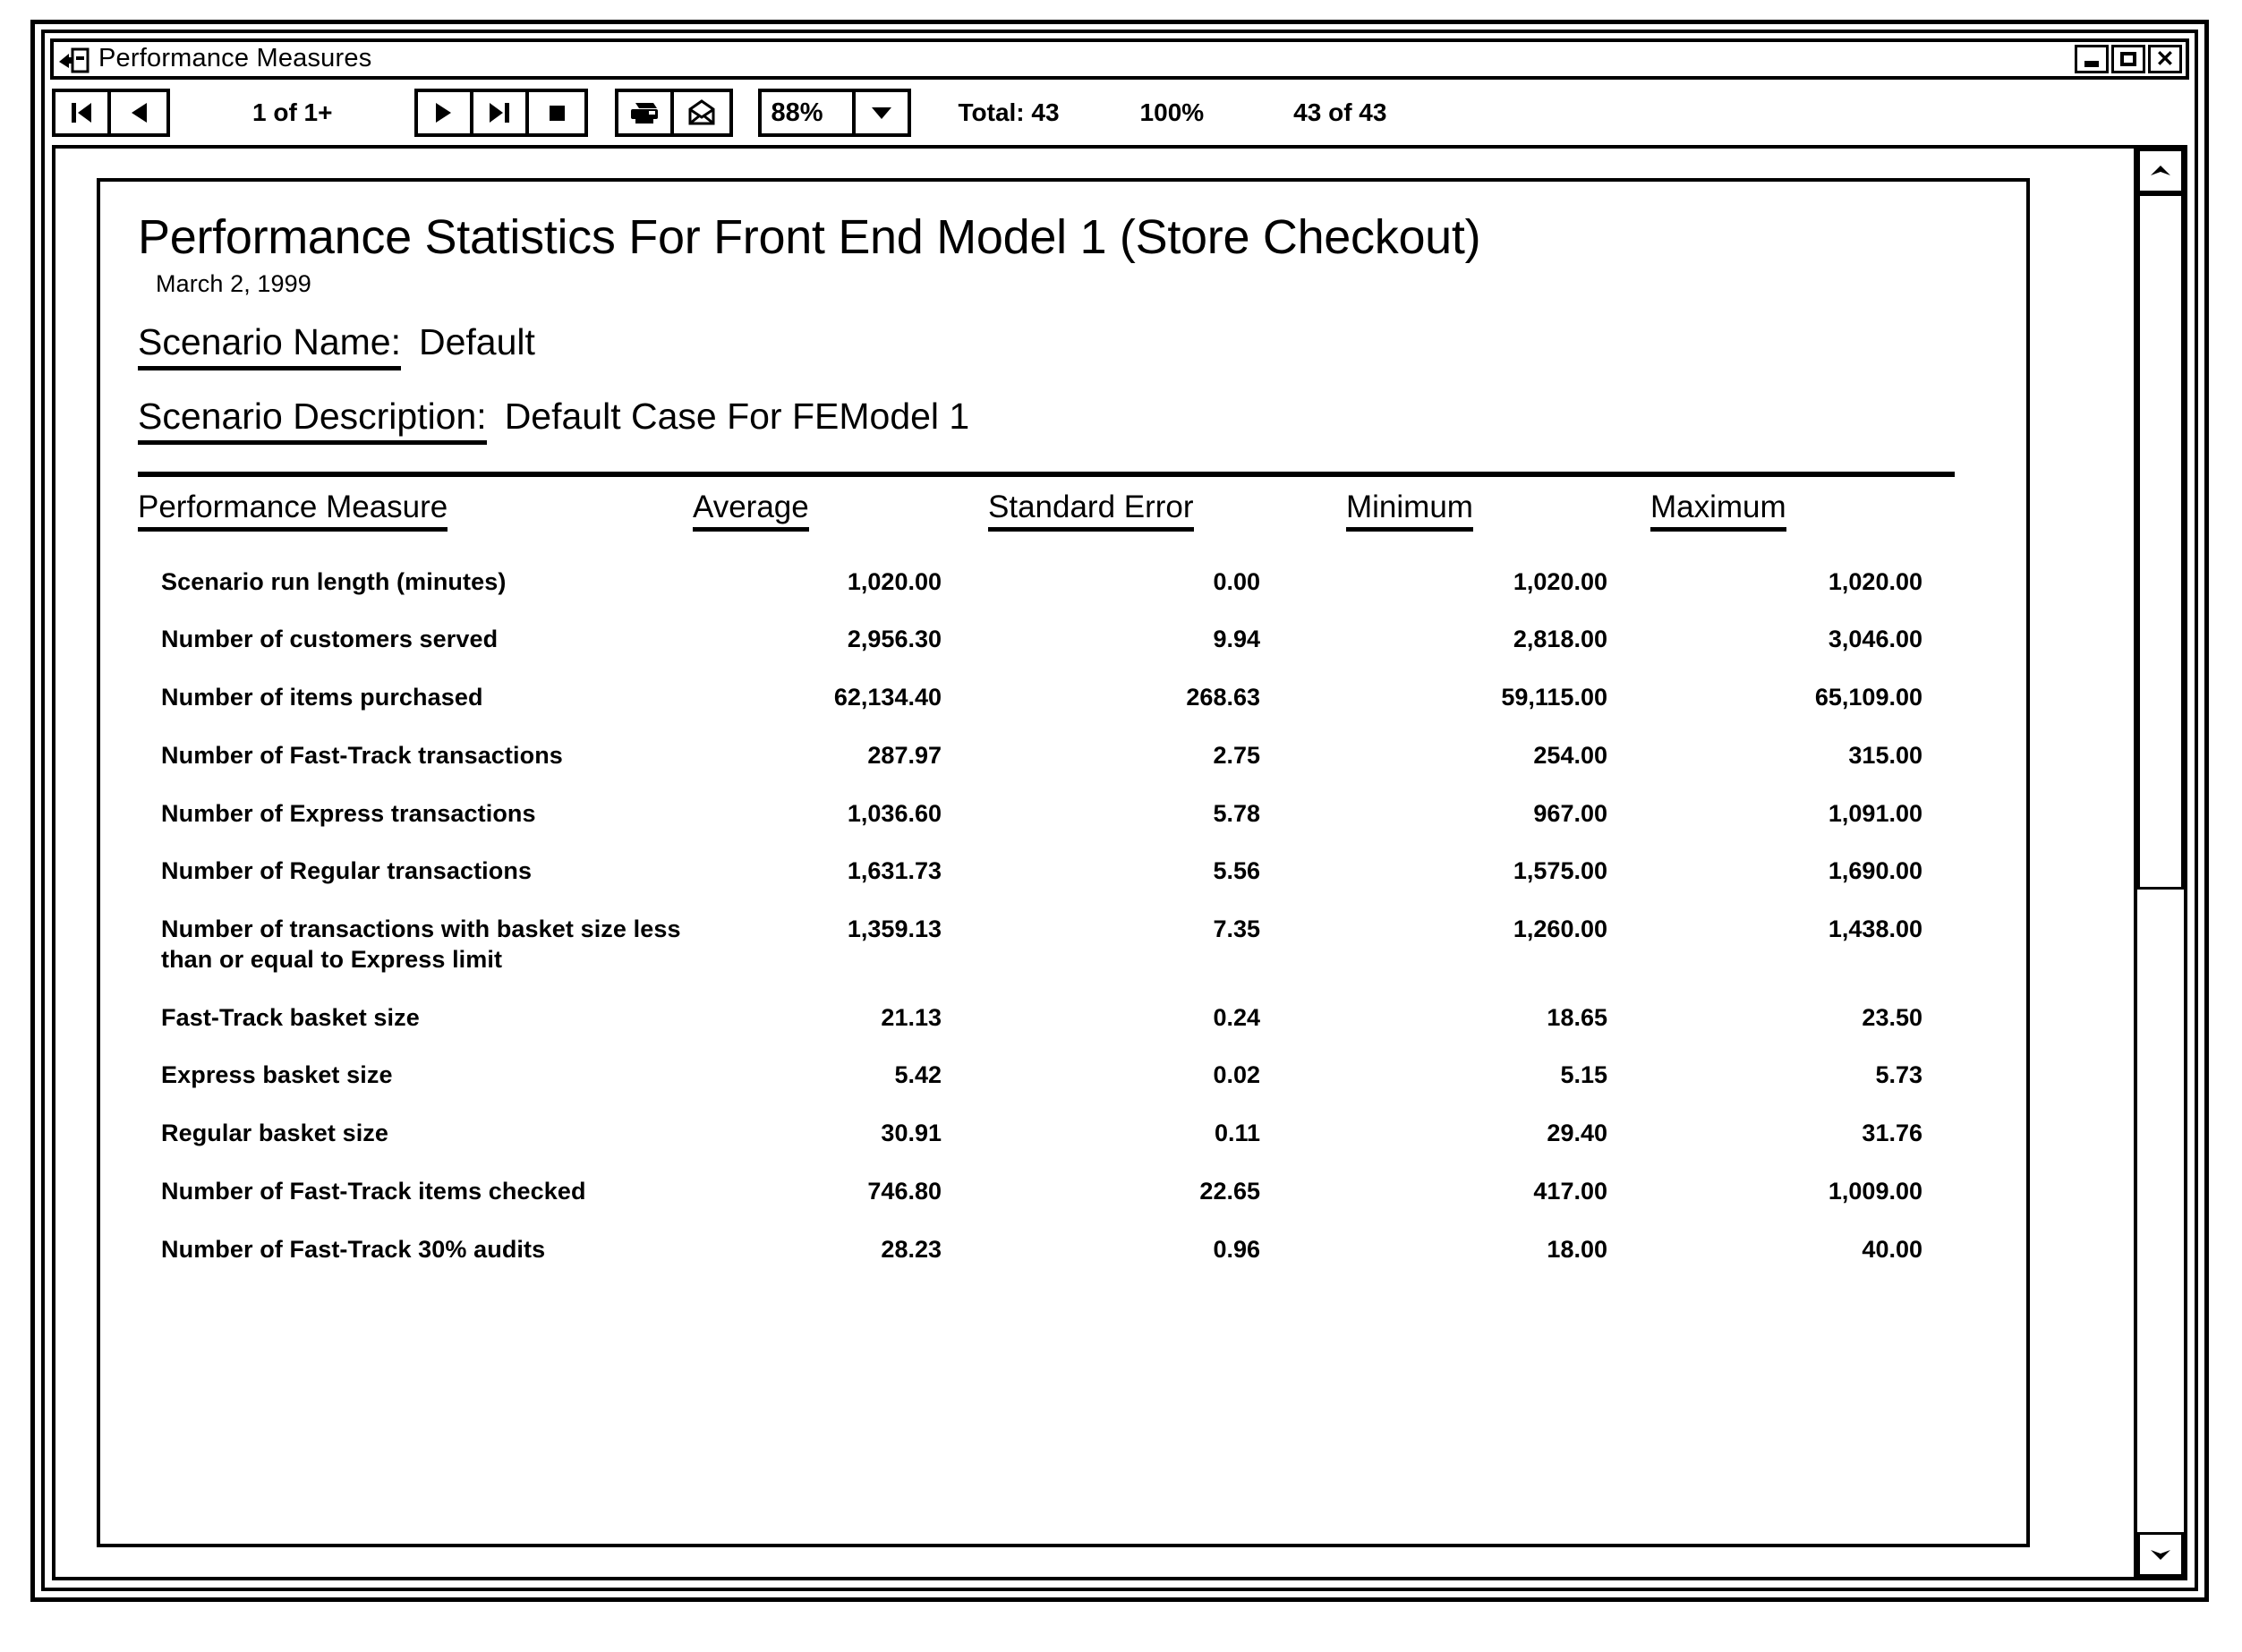 The height and width of the screenshot is (1652, 2242). I want to click on scenario-name-row: Scenario Name: Default, so click(1064, 345).